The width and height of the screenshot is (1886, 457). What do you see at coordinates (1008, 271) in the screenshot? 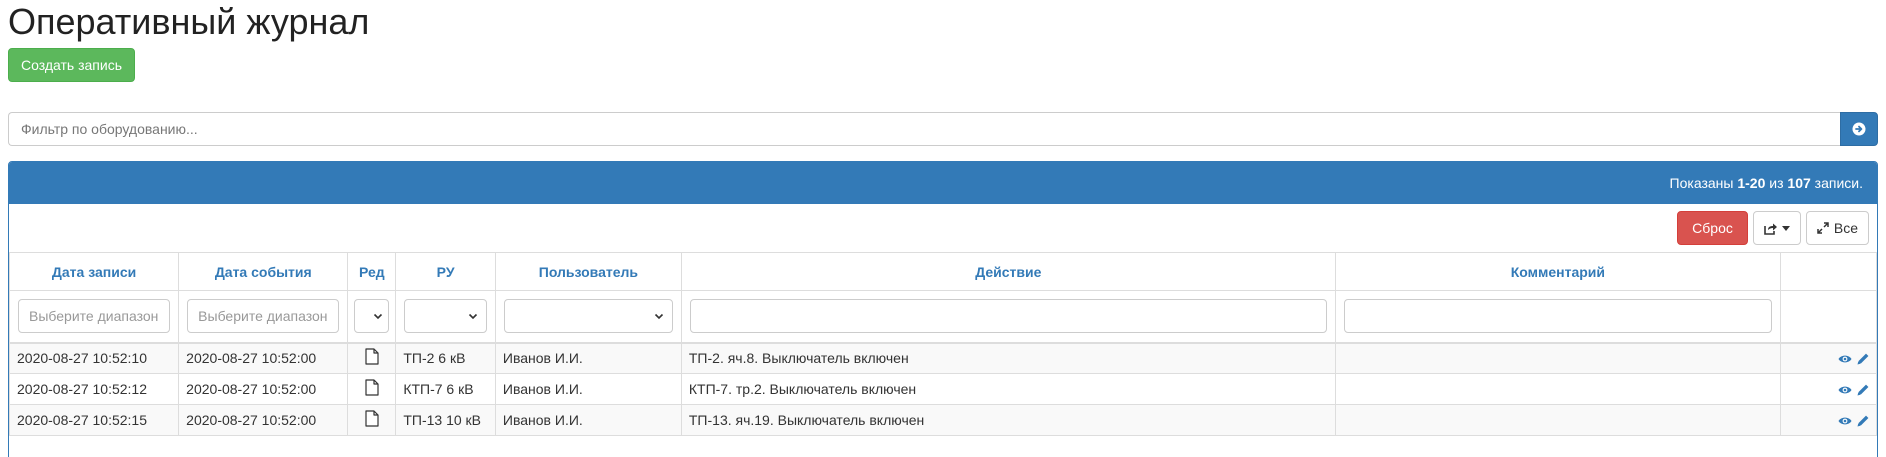
I see `col-header-action: Действие` at bounding box center [1008, 271].